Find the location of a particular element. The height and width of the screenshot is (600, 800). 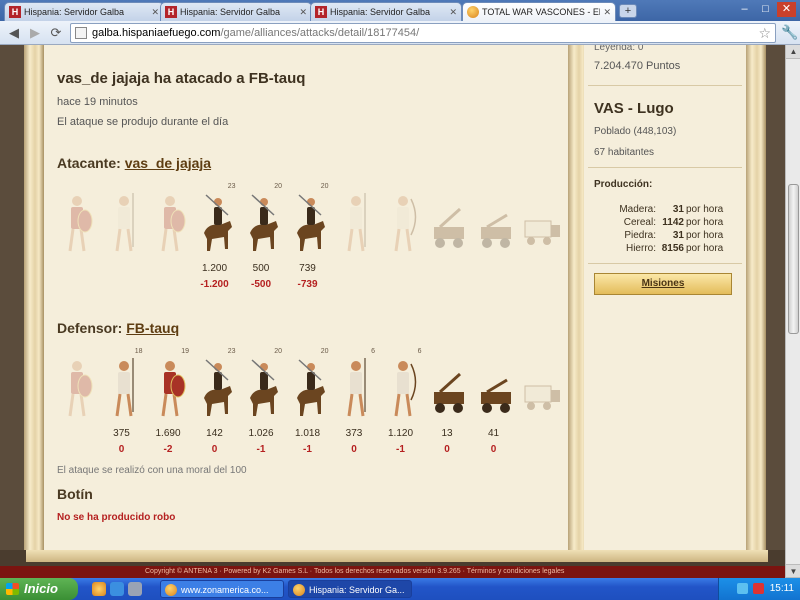

wrench-icon: 🔧 is located at coordinates (789, 32).